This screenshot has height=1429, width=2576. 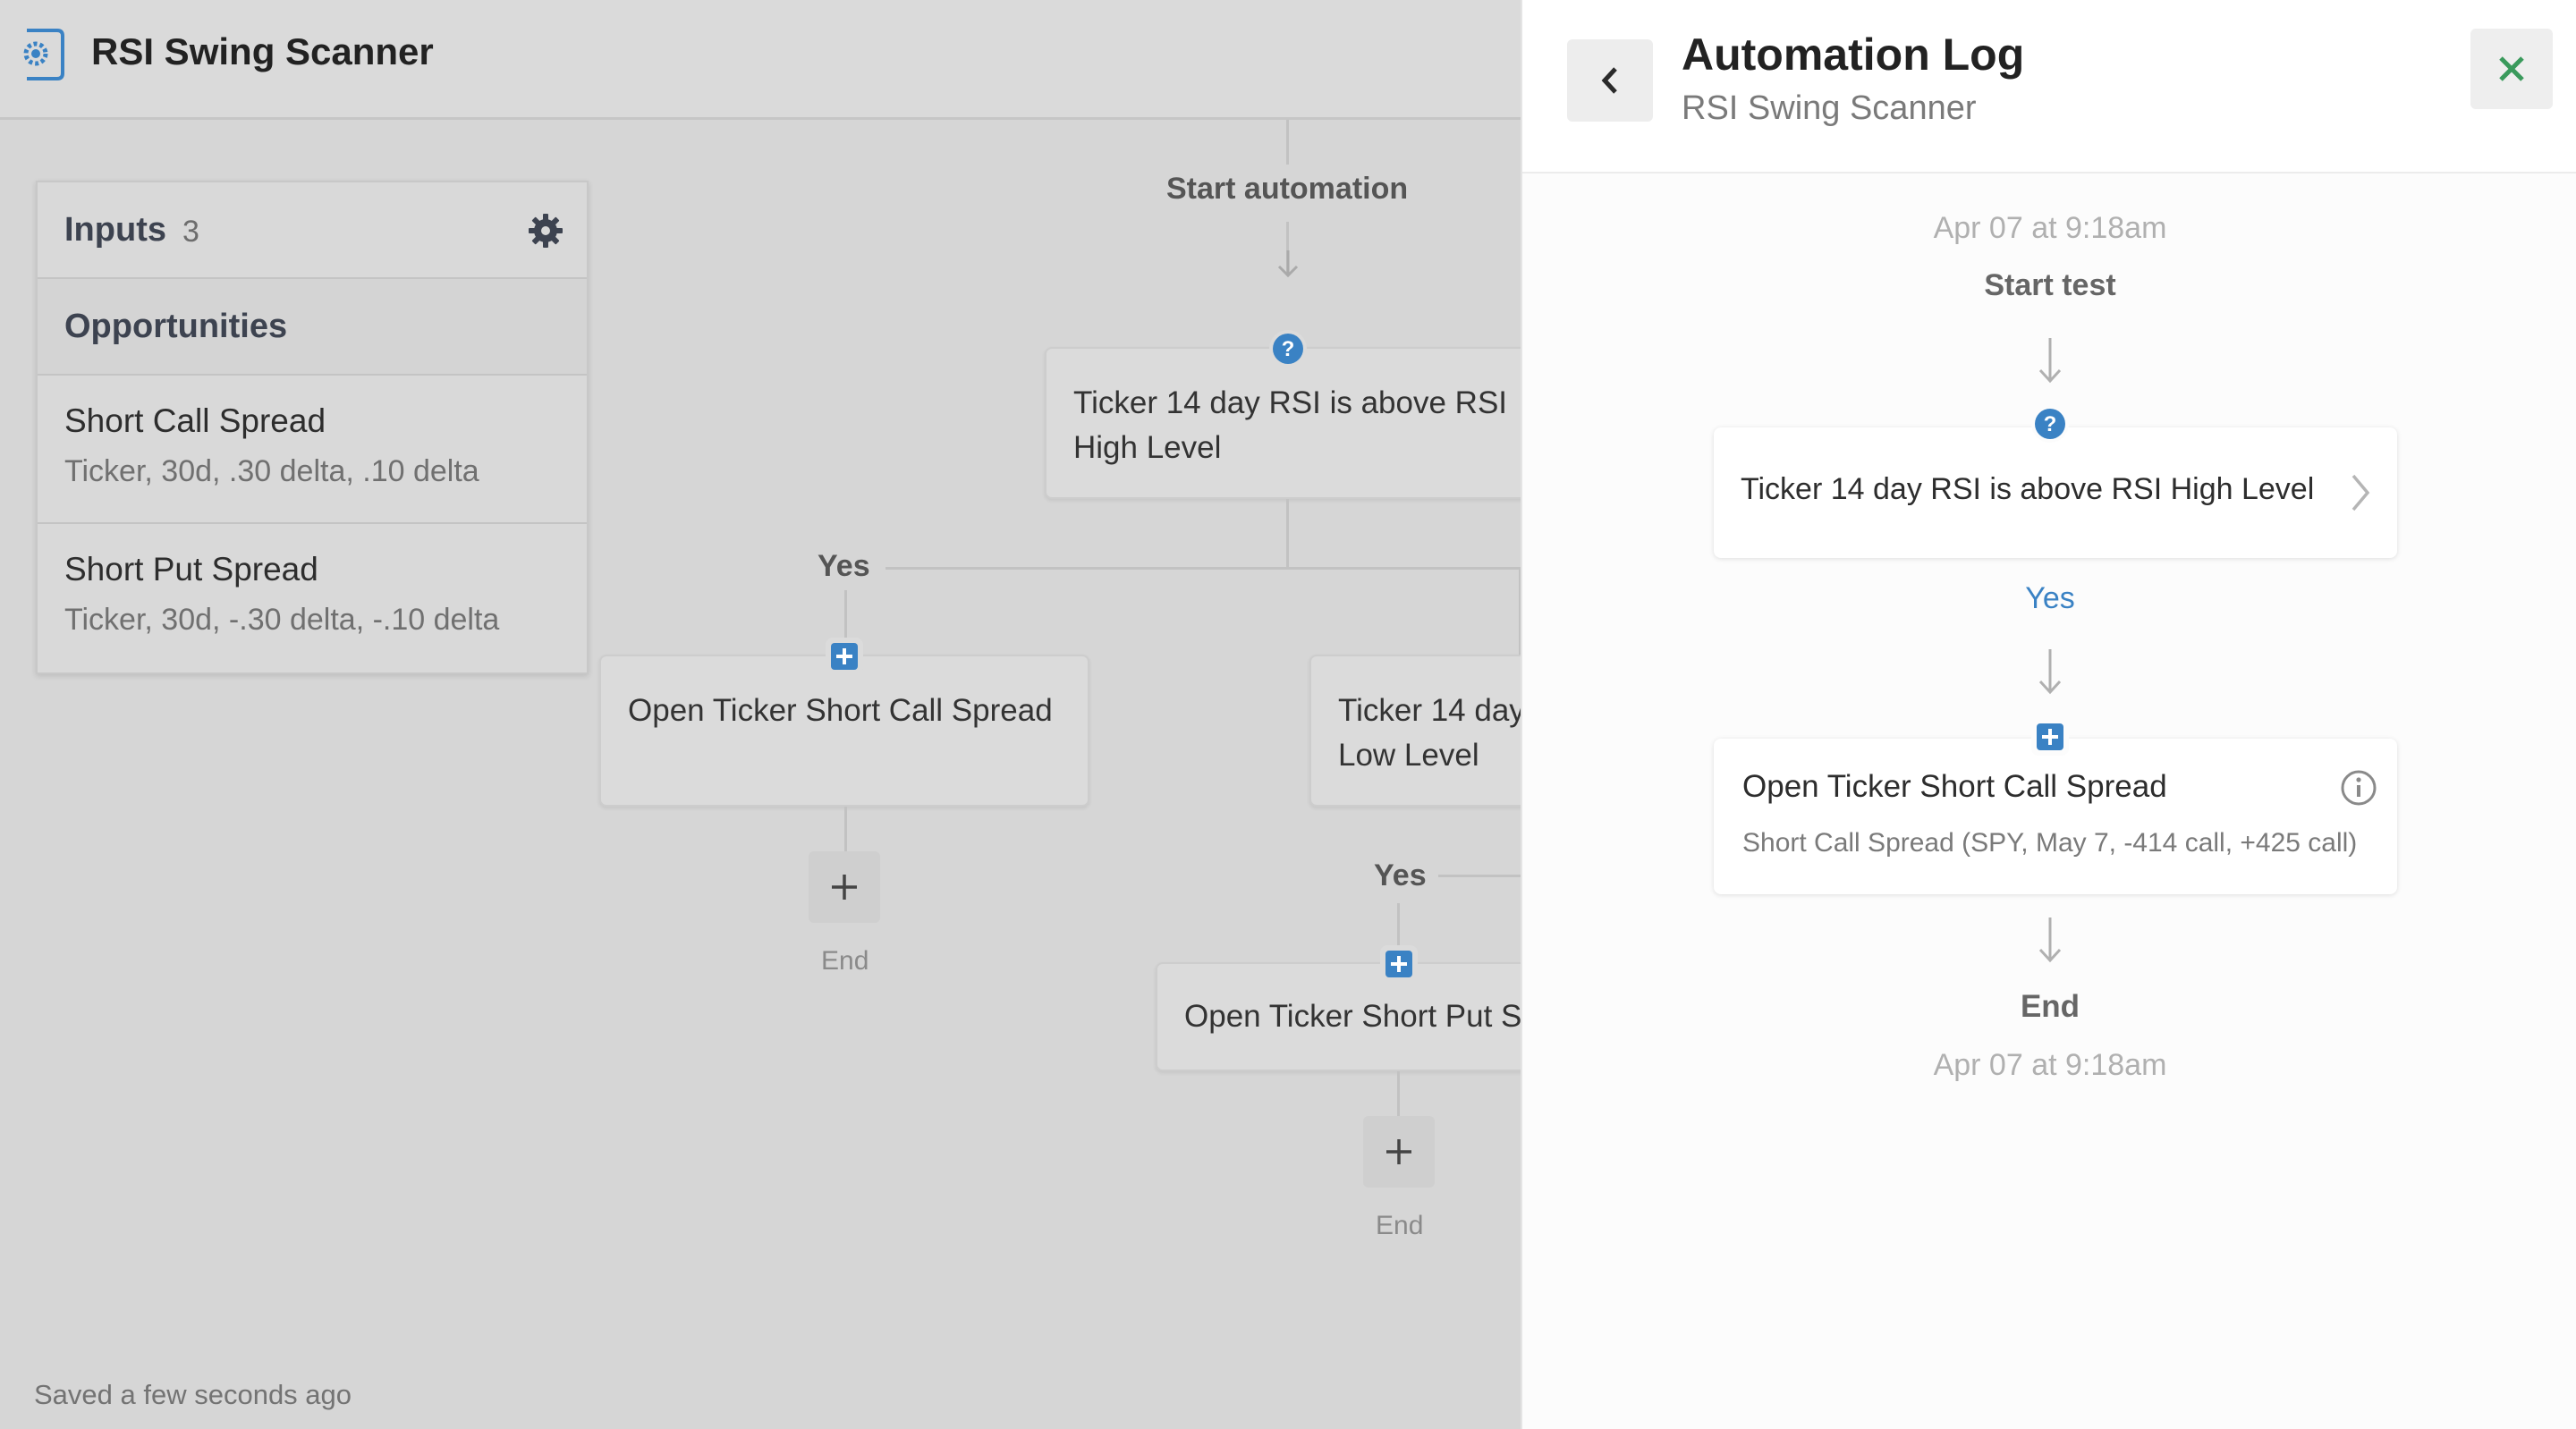 I want to click on close-icon, so click(x=2511, y=68).